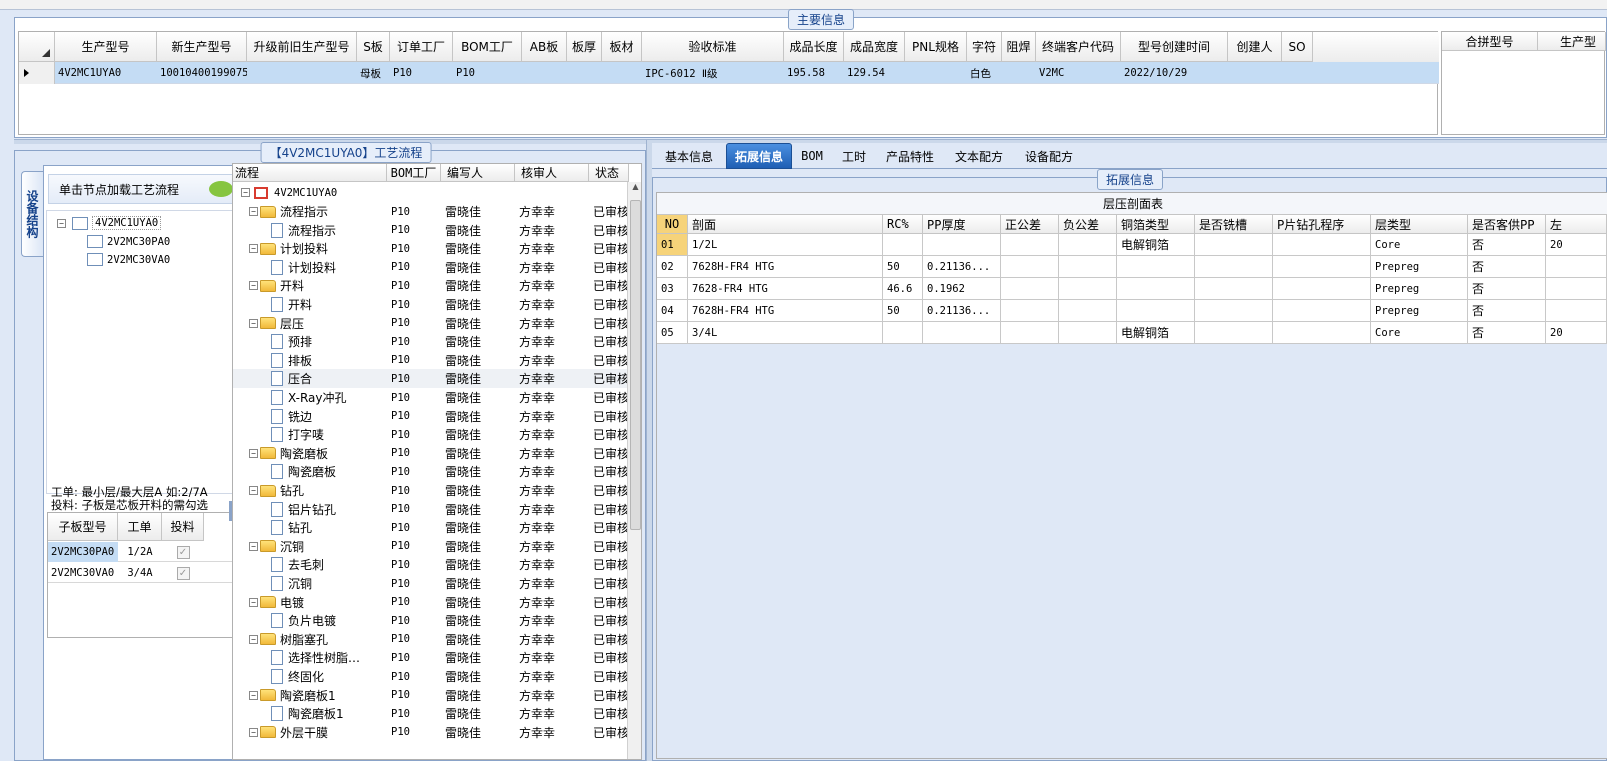 The height and width of the screenshot is (761, 1607). I want to click on structure-node-child: 2V2MC30VA0, so click(128, 259).